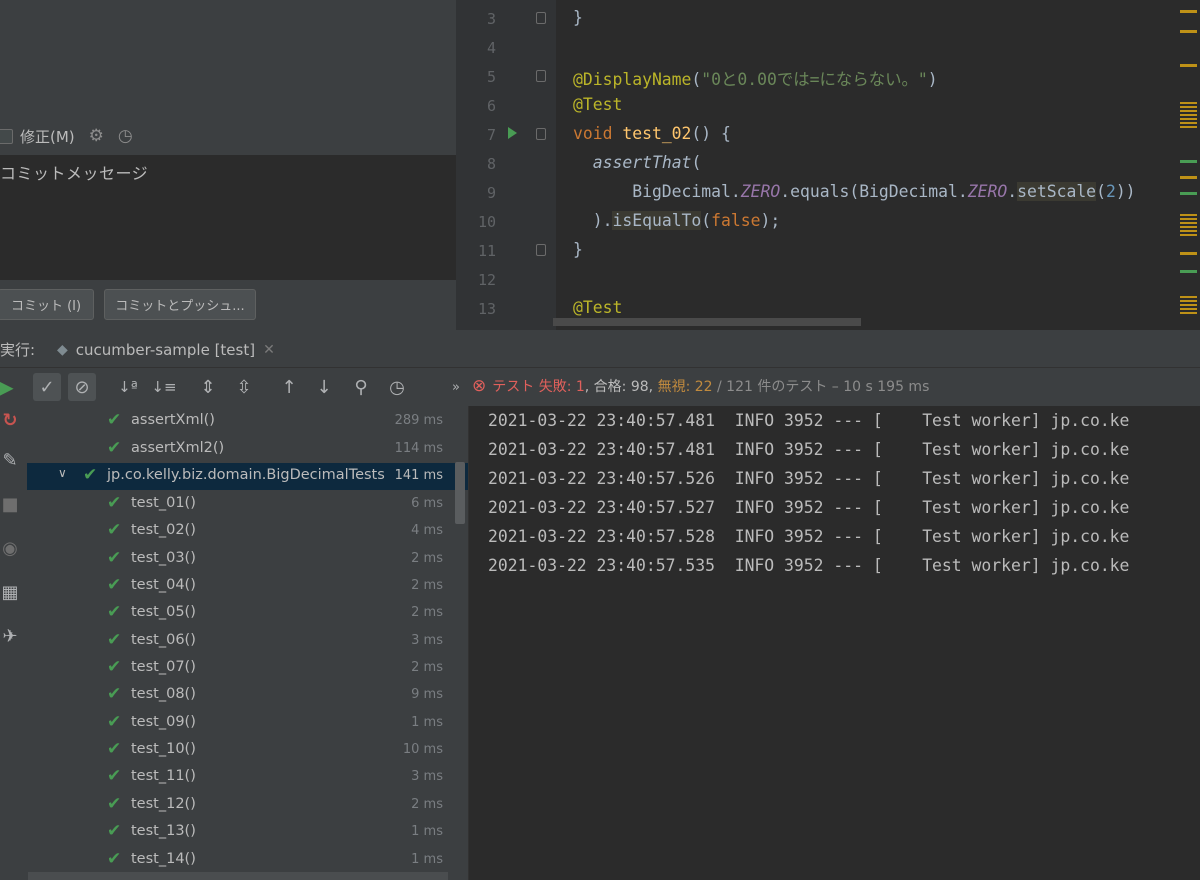  Describe the element at coordinates (244, 387) in the screenshot. I see `collapse-all-icon: ⇳` at that location.